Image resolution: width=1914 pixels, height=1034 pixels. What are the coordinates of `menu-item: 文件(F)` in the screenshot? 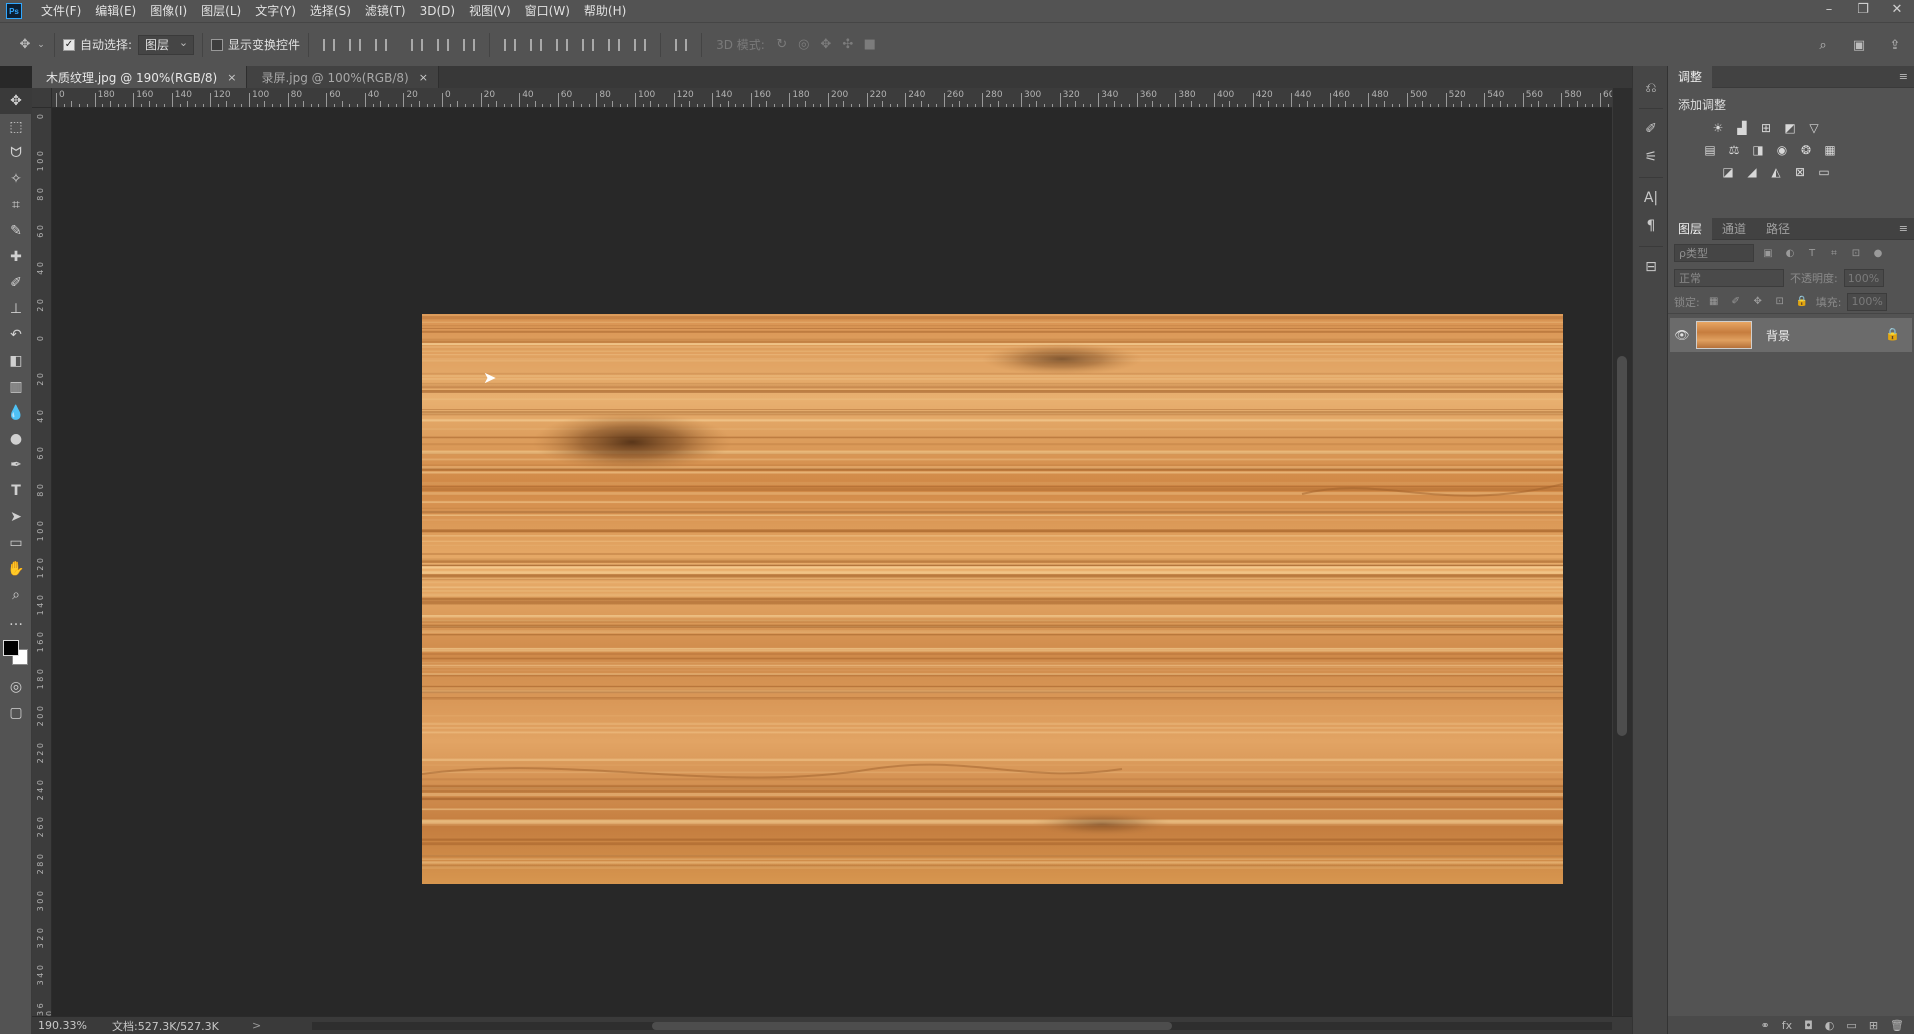 It's located at (61, 11).